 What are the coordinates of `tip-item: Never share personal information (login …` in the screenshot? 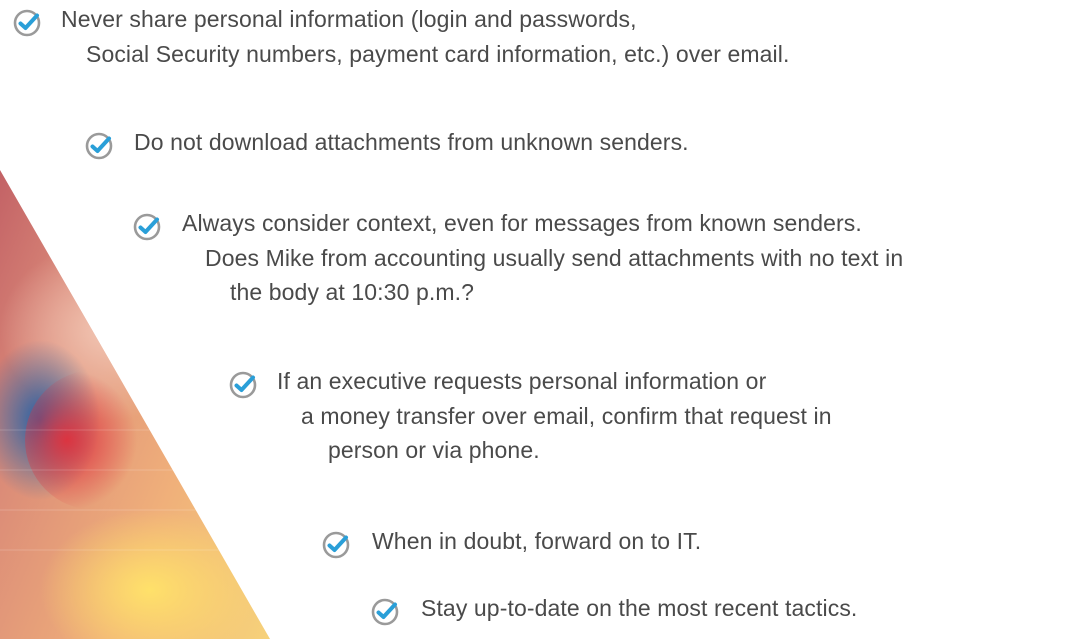 It's located at (425, 36).